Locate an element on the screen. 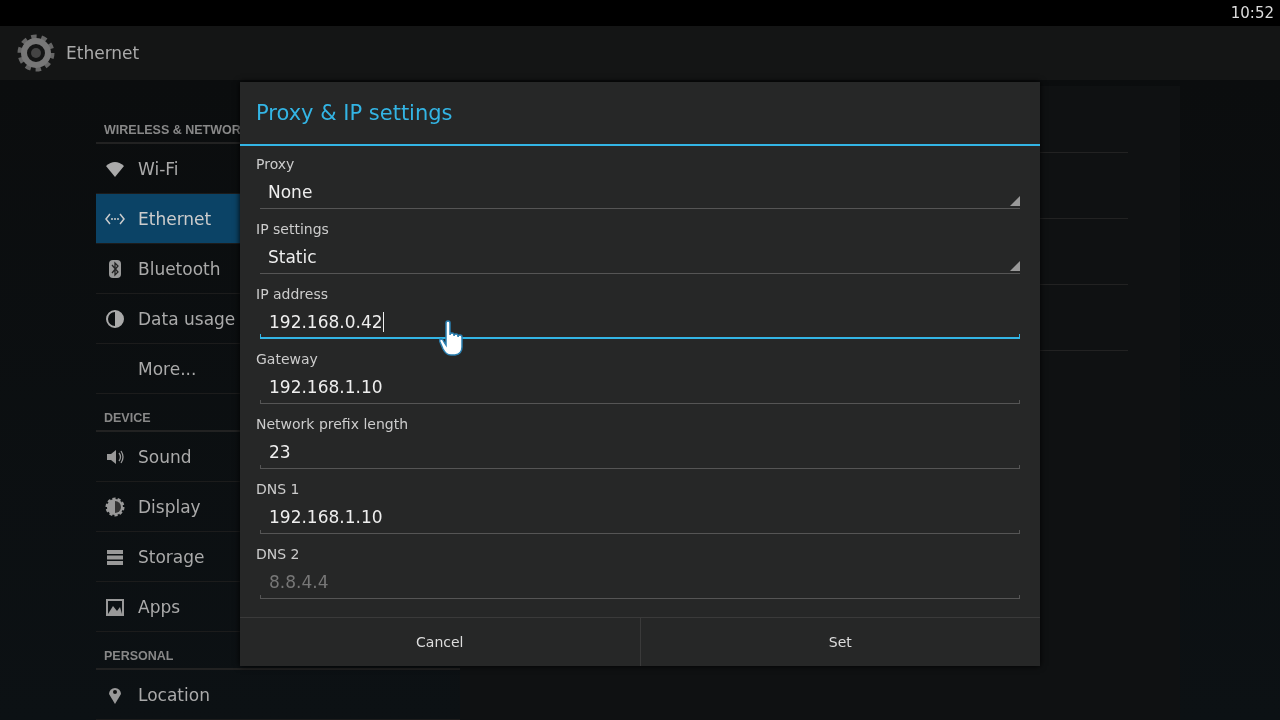 The image size is (1280, 720). field-label: DNS 2 is located at coordinates (278, 555).